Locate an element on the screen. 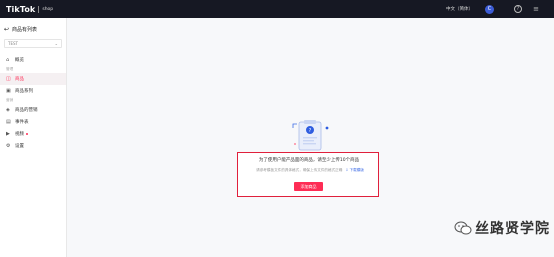 This screenshot has width=554, height=257. sidebar-header: ↩ 商品有列表 is located at coordinates (33, 29).